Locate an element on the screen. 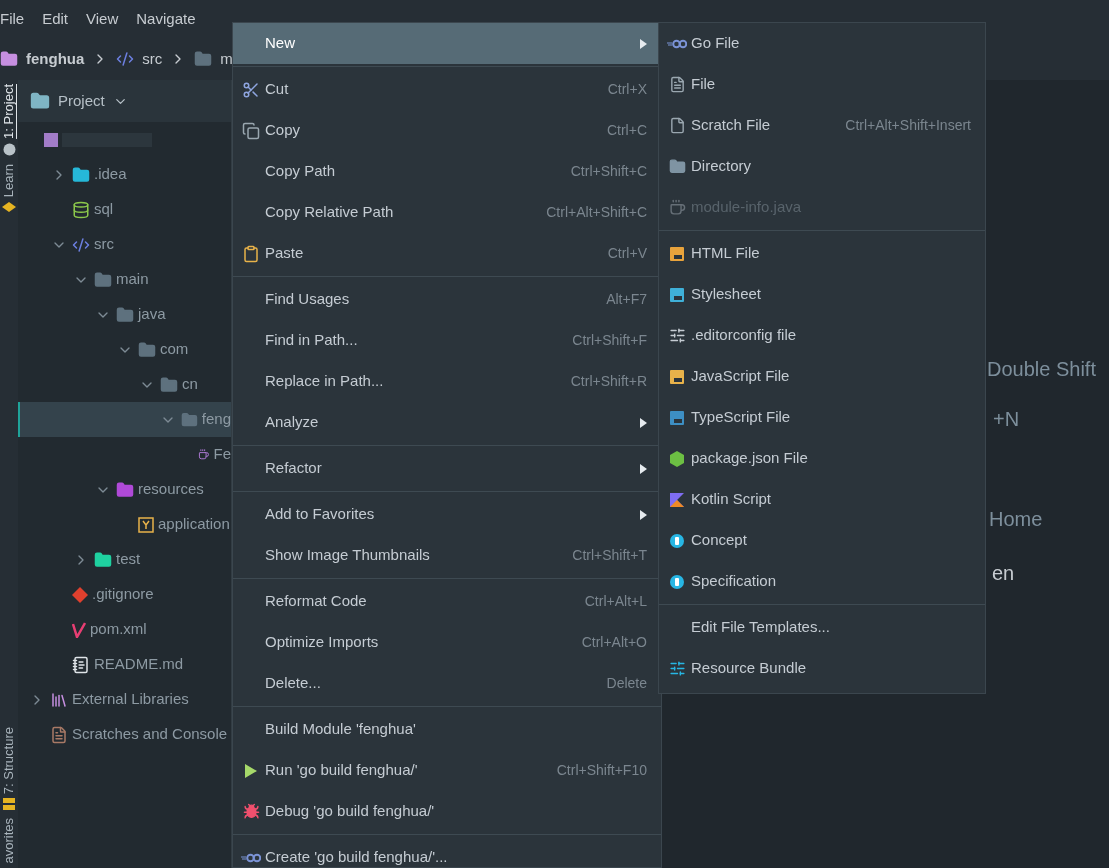 This screenshot has height=868, width=1109. tree-row: README.md is located at coordinates (124, 664).